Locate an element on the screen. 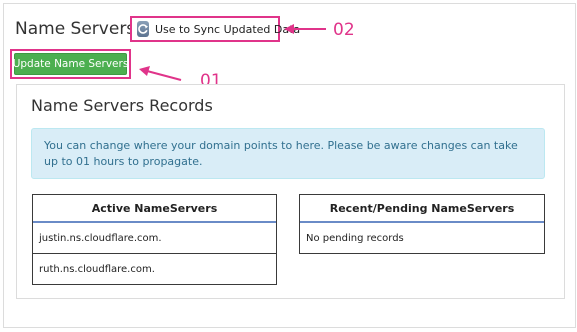  active-nameservers-header: Active NameServers is located at coordinates (154, 209).